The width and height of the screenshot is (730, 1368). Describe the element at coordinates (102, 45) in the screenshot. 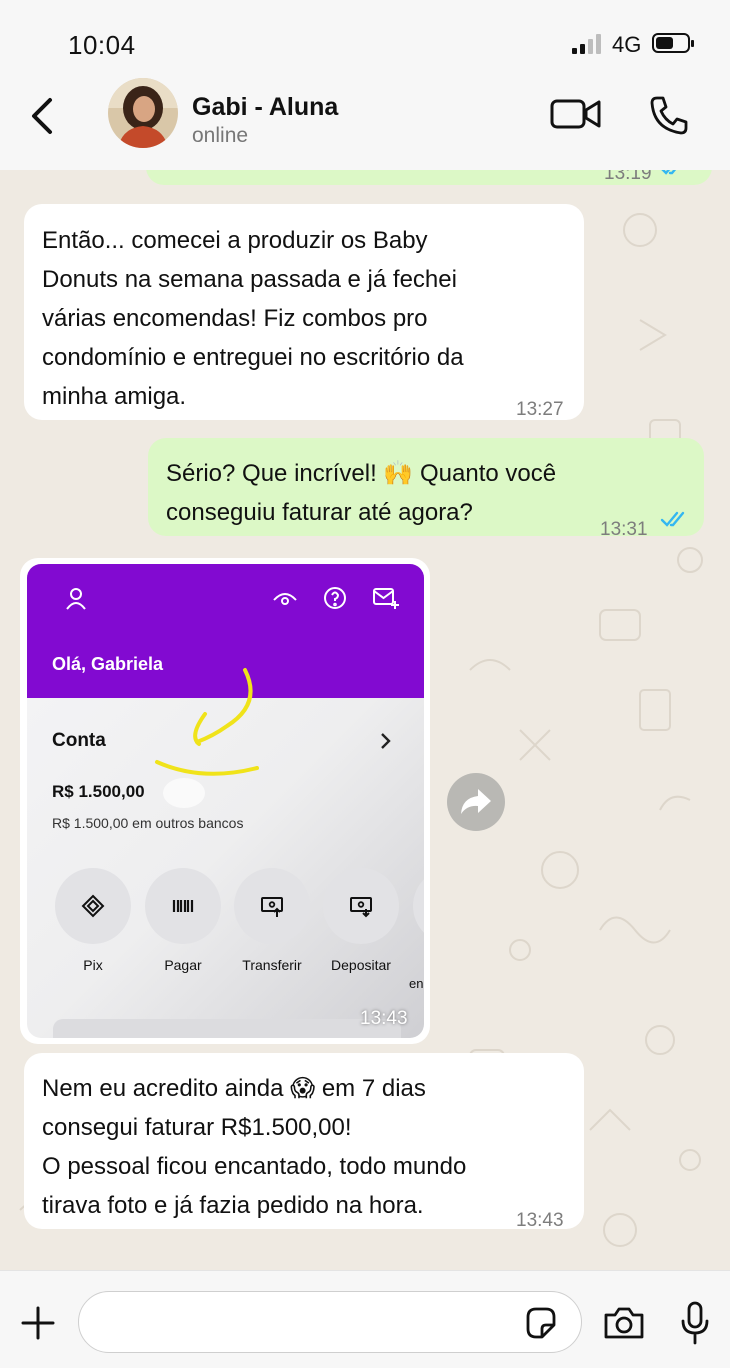

I see `status-time: 10:04` at that location.